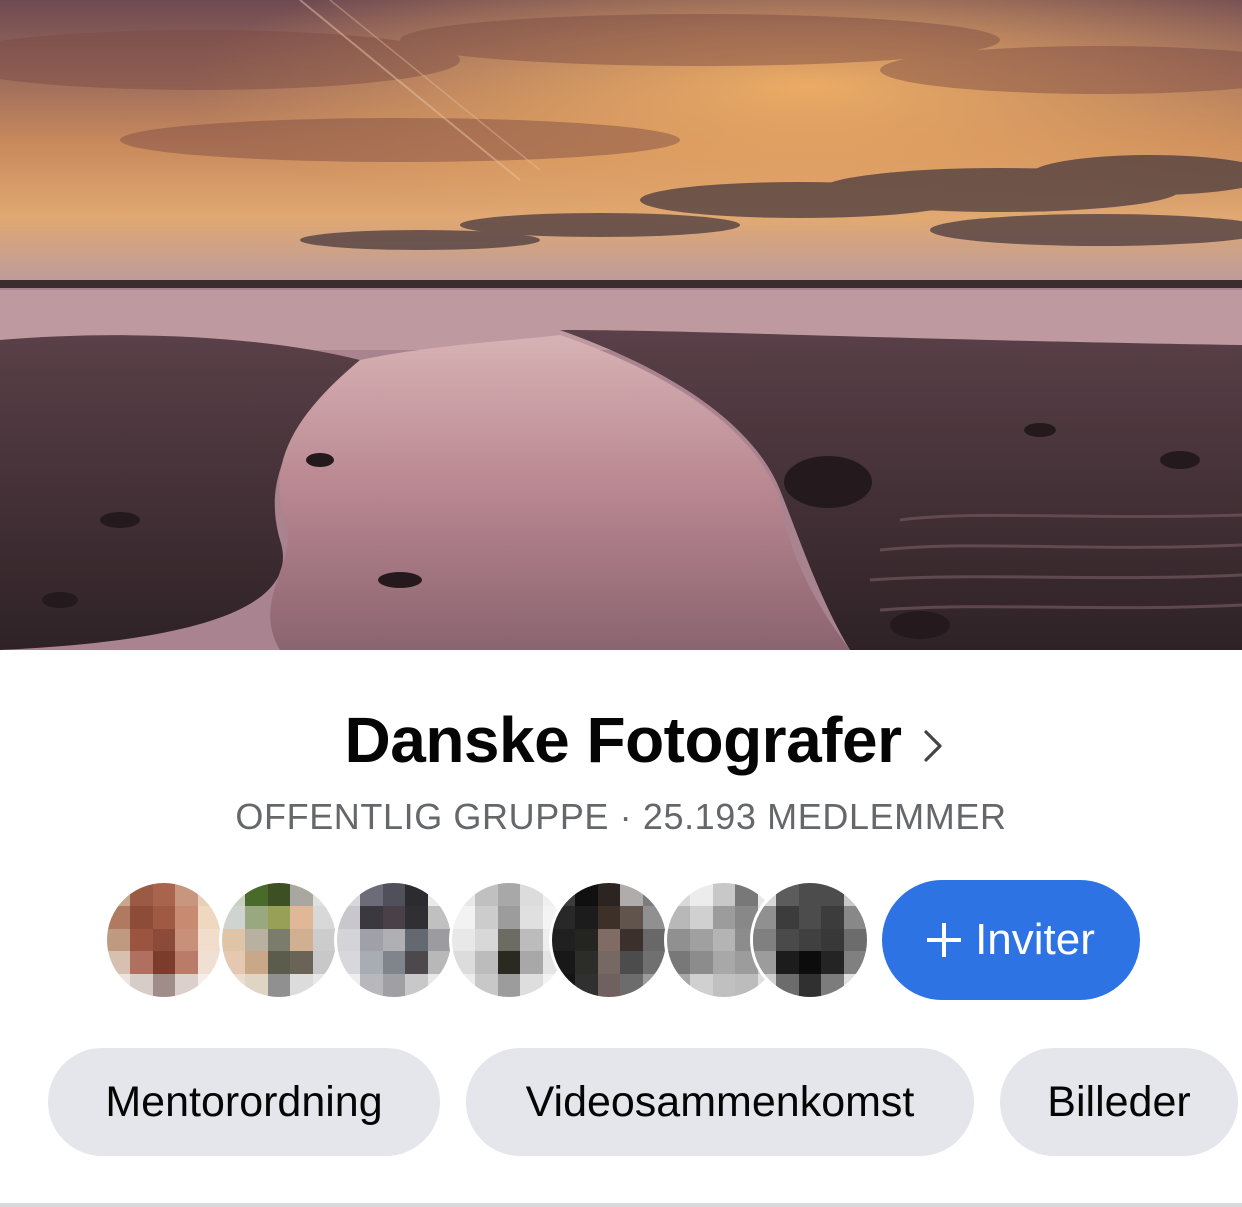  Describe the element at coordinates (944, 940) in the screenshot. I see `plus-icon` at that location.